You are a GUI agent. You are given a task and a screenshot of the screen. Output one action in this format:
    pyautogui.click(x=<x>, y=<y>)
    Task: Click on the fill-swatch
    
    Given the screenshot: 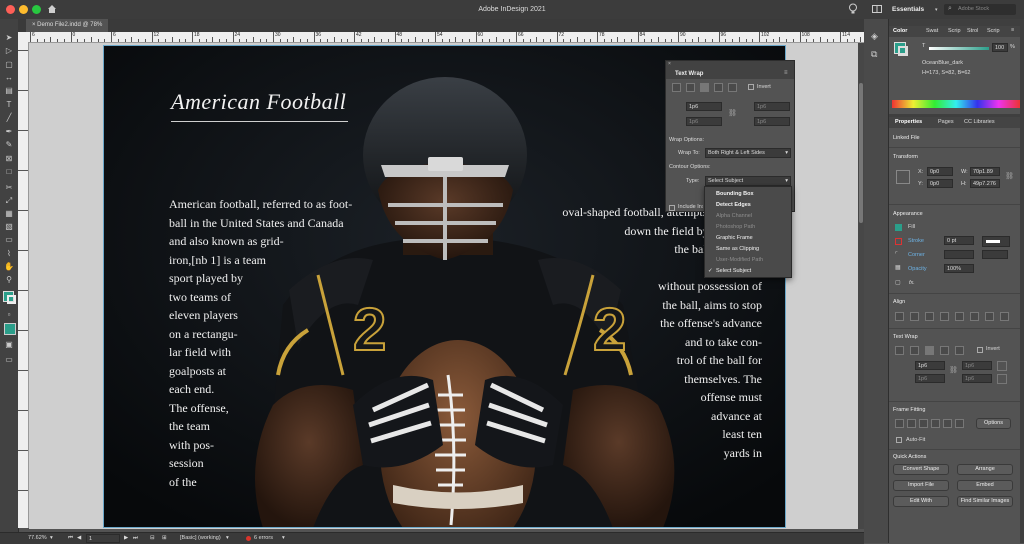 What is the action you would take?
    pyautogui.click(x=898, y=227)
    